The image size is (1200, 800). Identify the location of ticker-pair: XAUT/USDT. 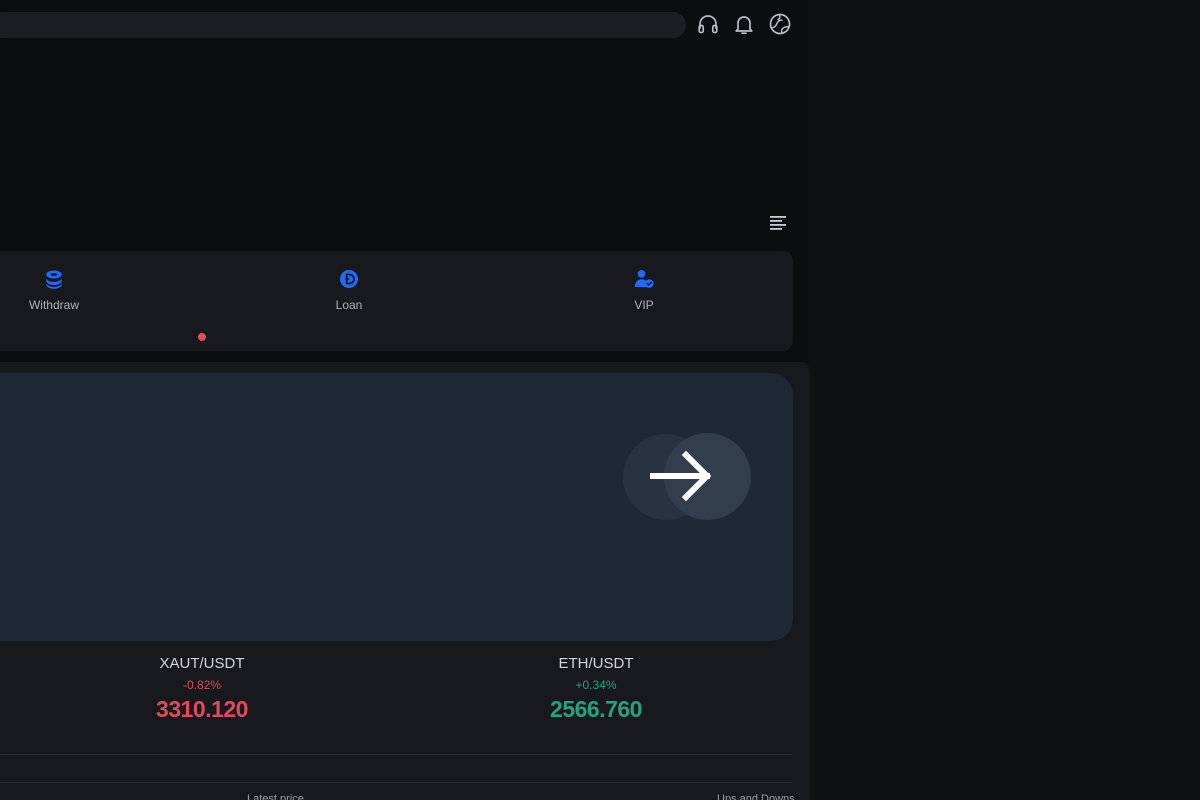
(202, 663).